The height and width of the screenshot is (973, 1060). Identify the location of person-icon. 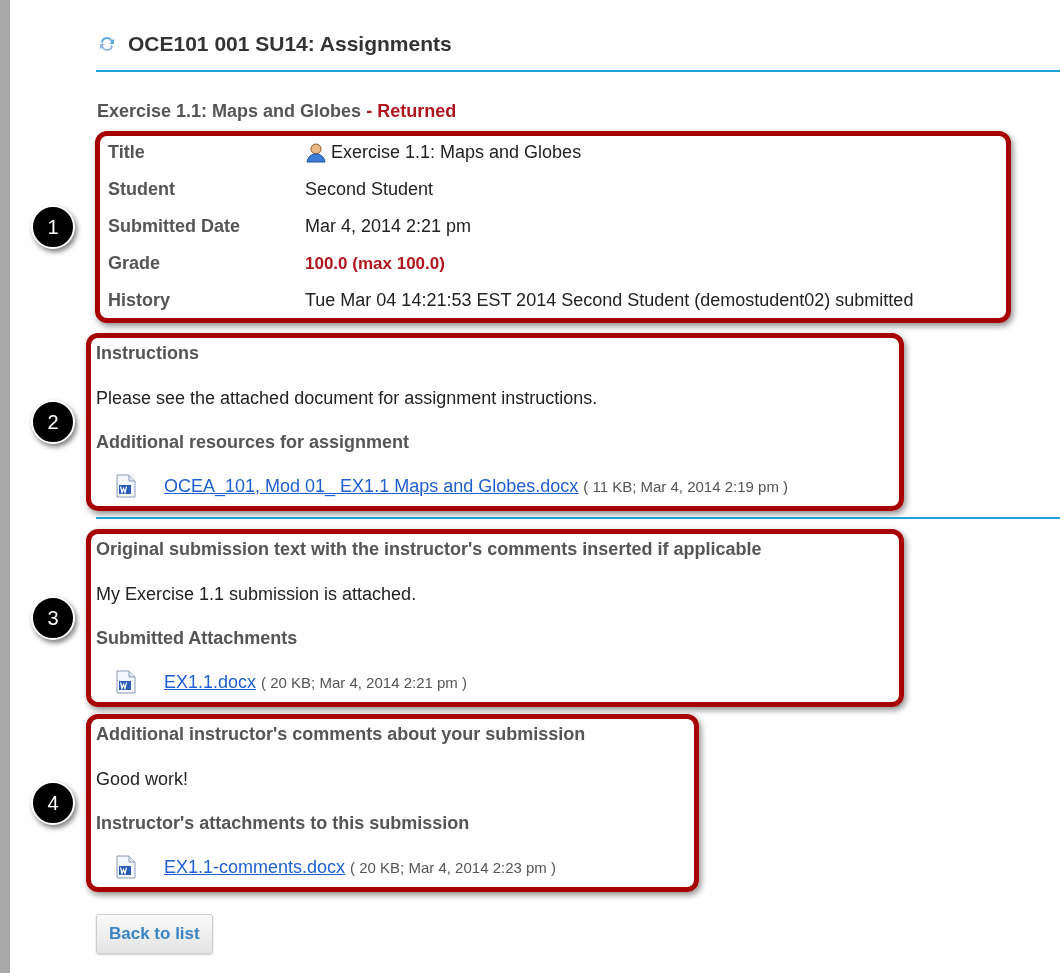
(316, 152).